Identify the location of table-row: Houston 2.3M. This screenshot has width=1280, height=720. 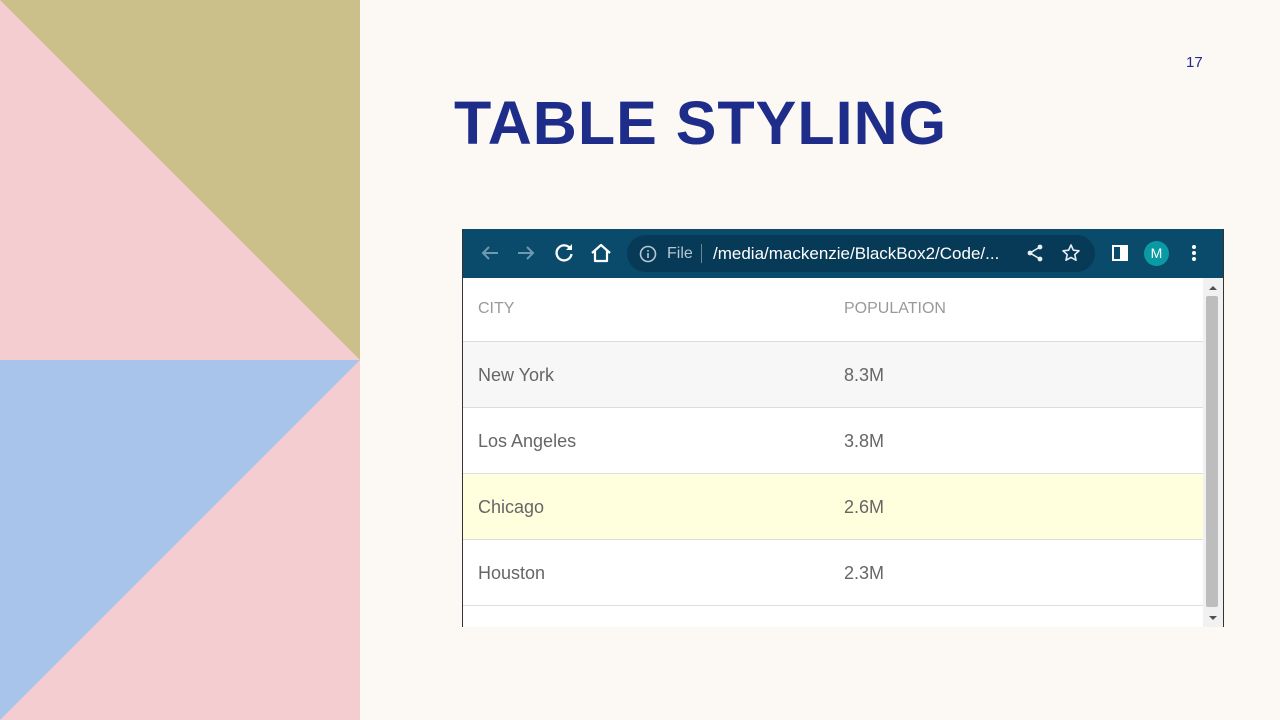
(833, 573).